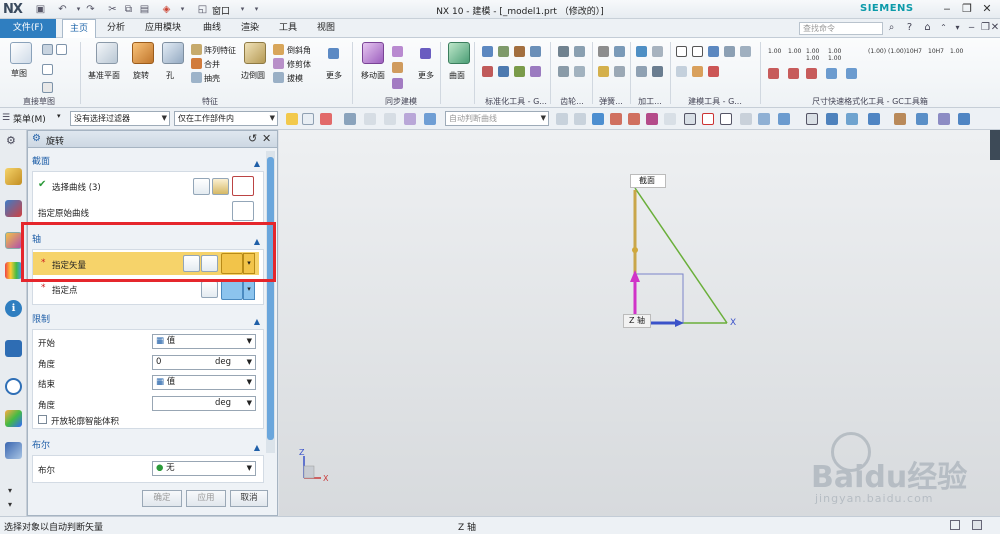 This screenshot has width=1000, height=534. Describe the element at coordinates (13, 386) in the screenshot. I see `clock-icon` at that location.